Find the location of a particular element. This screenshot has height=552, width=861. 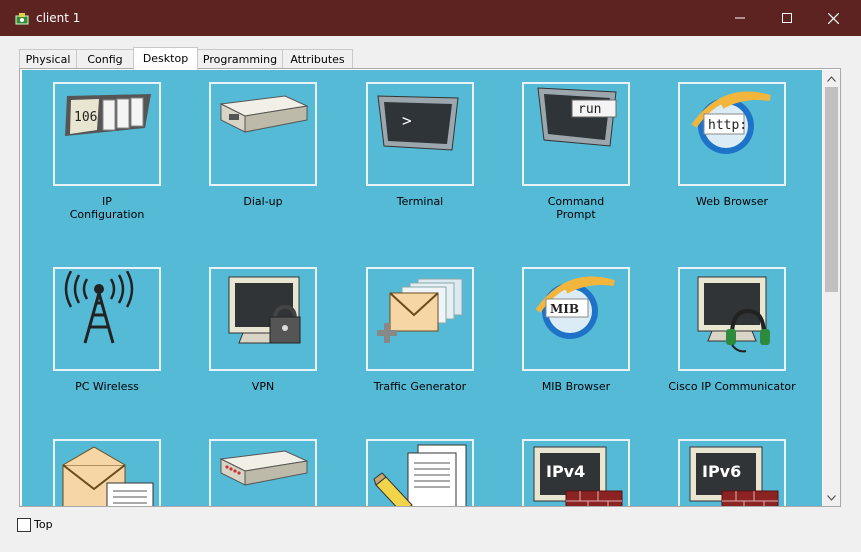

app-tile-frame: http: is located at coordinates (732, 134).